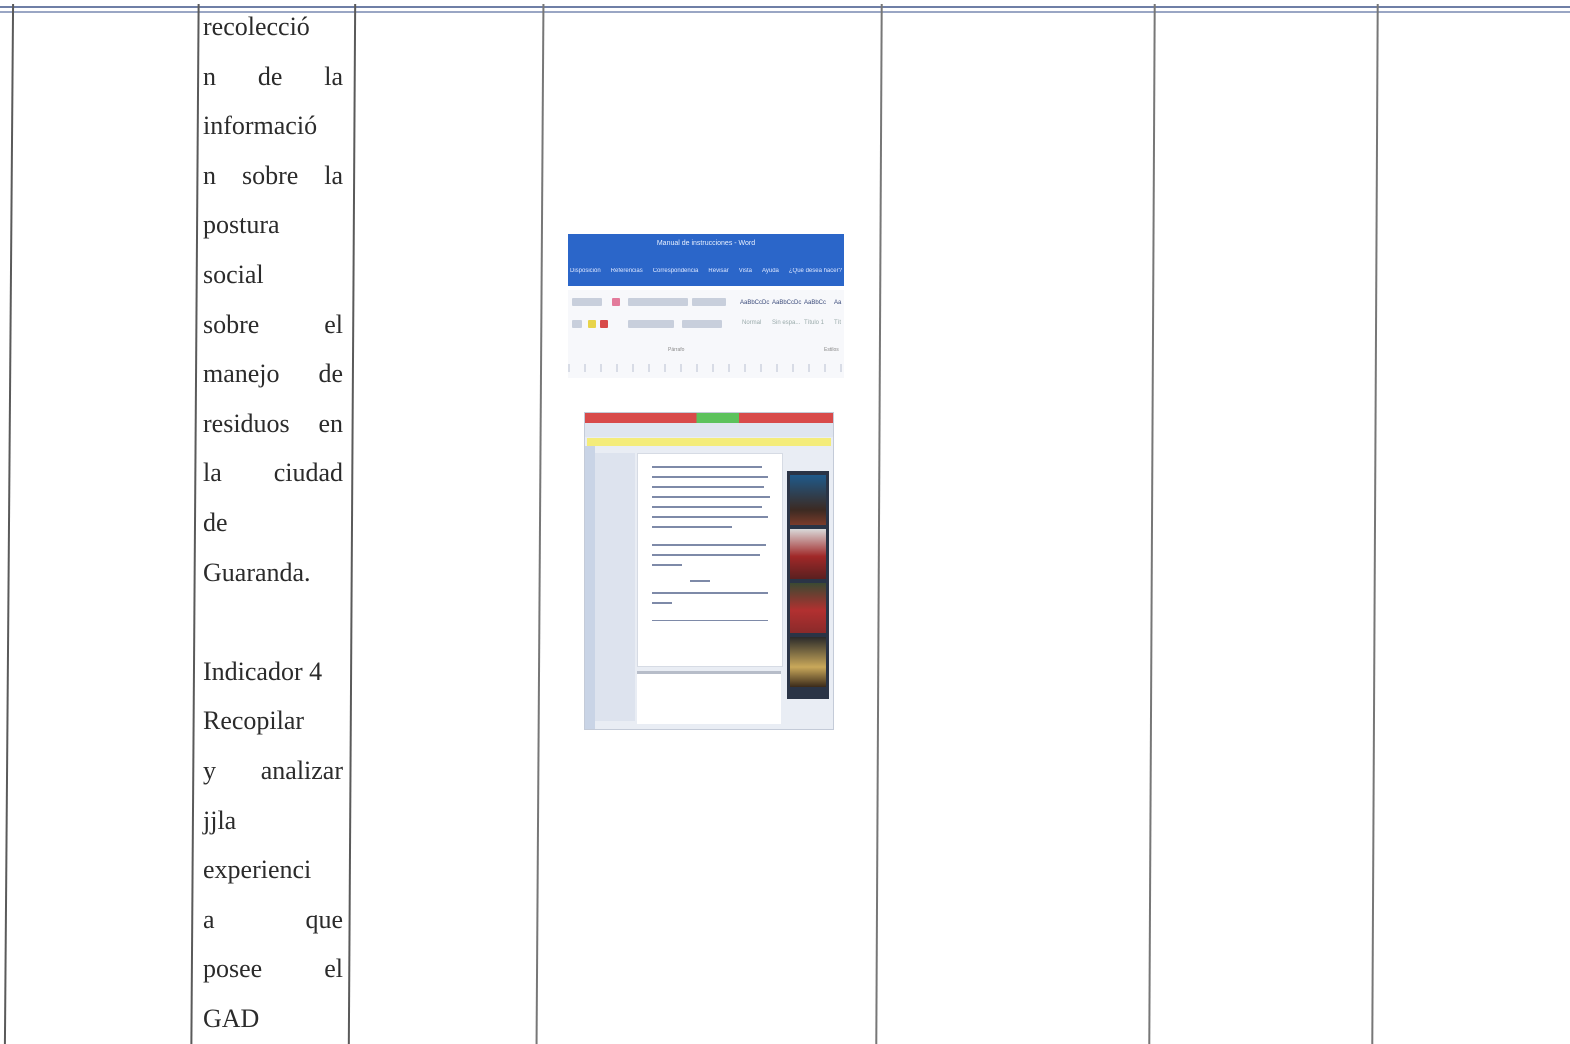 The image size is (1570, 1044). Describe the element at coordinates (273, 969) in the screenshot. I see `text-line: posee el` at that location.